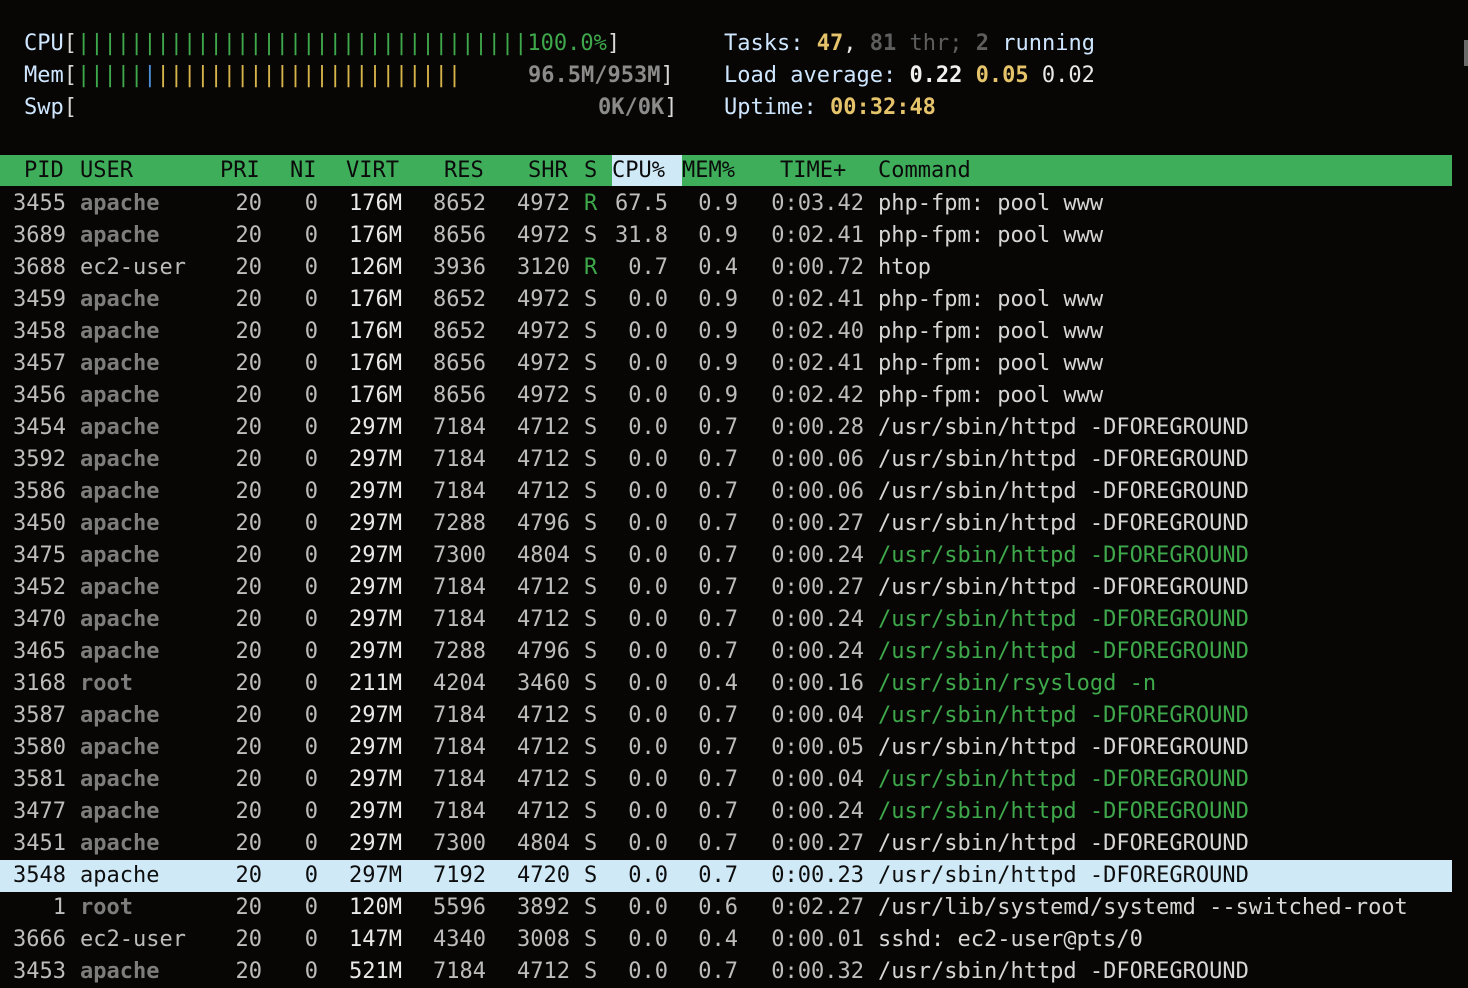  I want to click on cell-pid: 3548, so click(39, 875).